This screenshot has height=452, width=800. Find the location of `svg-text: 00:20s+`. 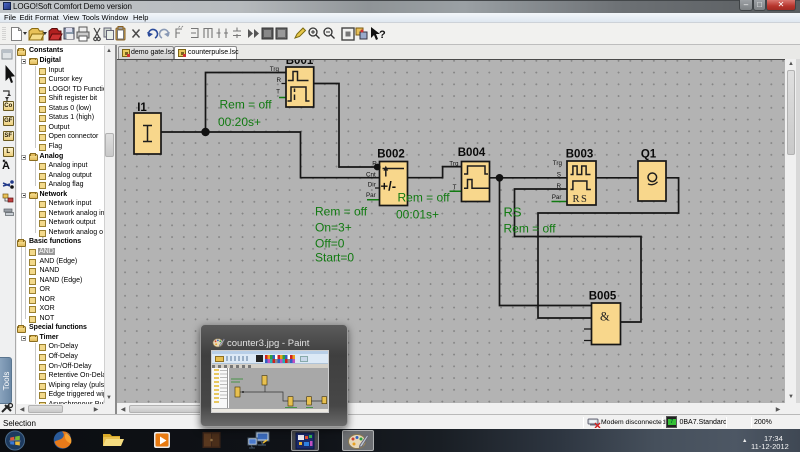

svg-text: 00:20s+ is located at coordinates (239, 122).